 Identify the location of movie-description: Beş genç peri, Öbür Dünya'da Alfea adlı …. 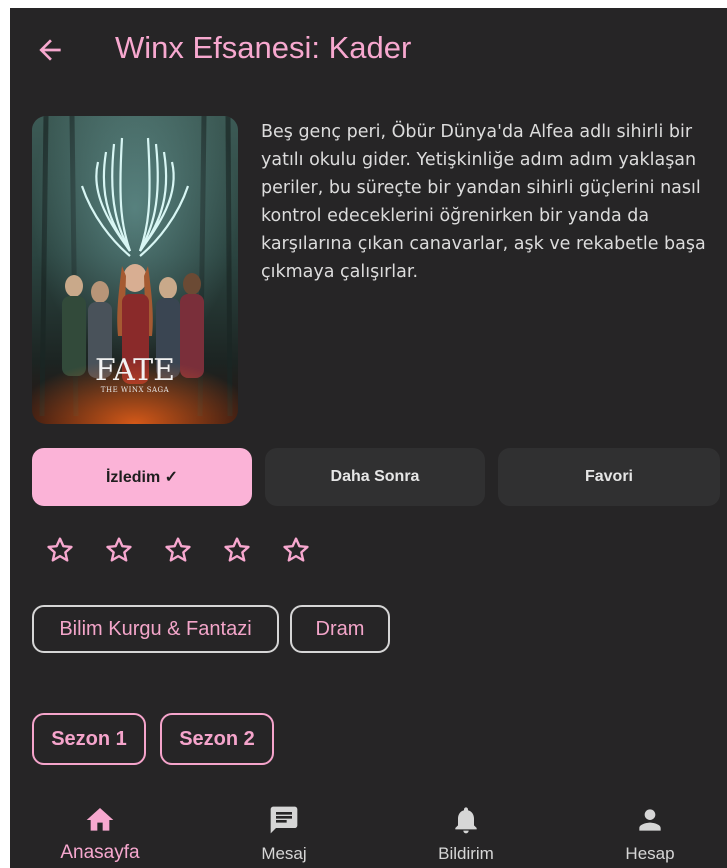
(483, 202).